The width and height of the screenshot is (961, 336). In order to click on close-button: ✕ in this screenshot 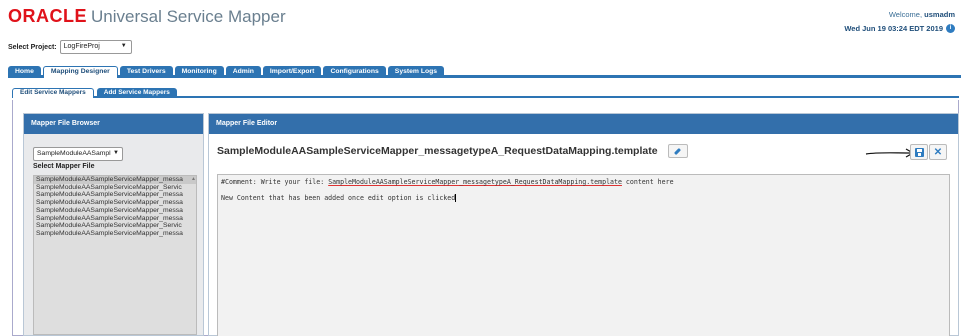, I will do `click(938, 152)`.